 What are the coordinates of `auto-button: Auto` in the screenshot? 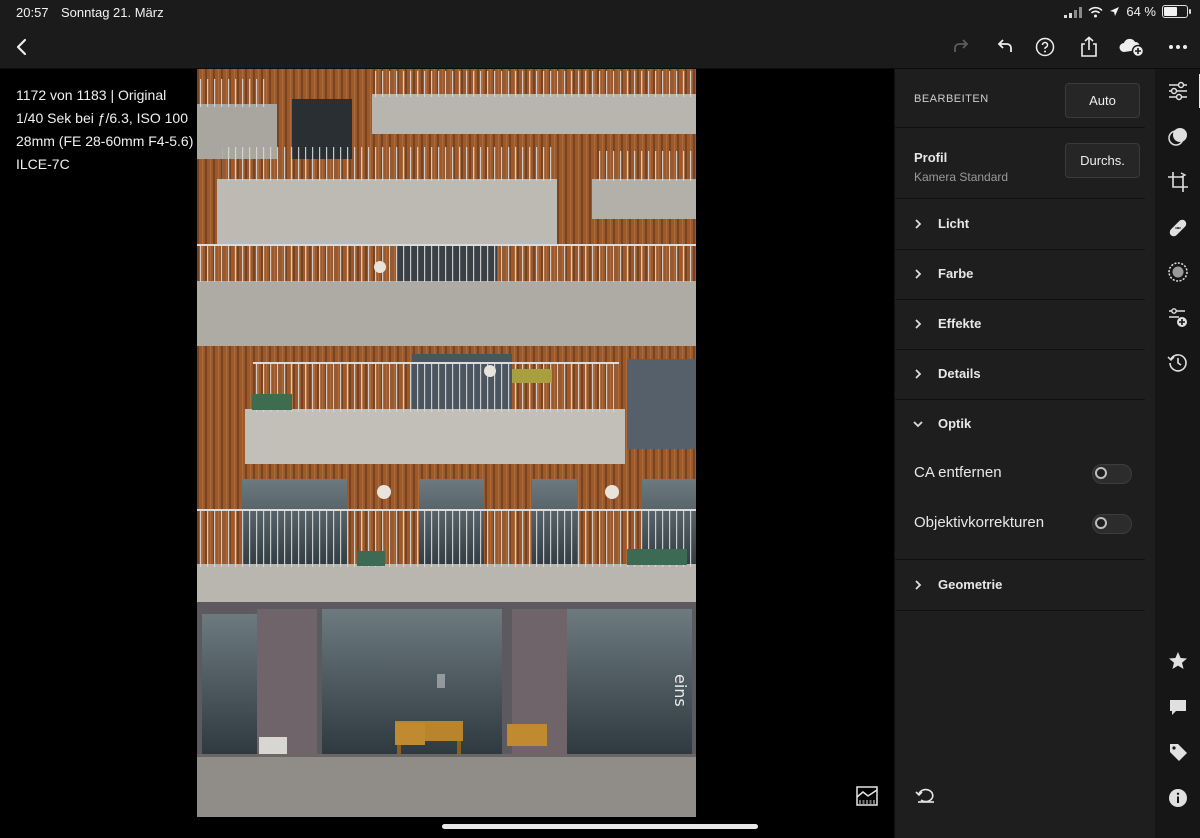 It's located at (1102, 100).